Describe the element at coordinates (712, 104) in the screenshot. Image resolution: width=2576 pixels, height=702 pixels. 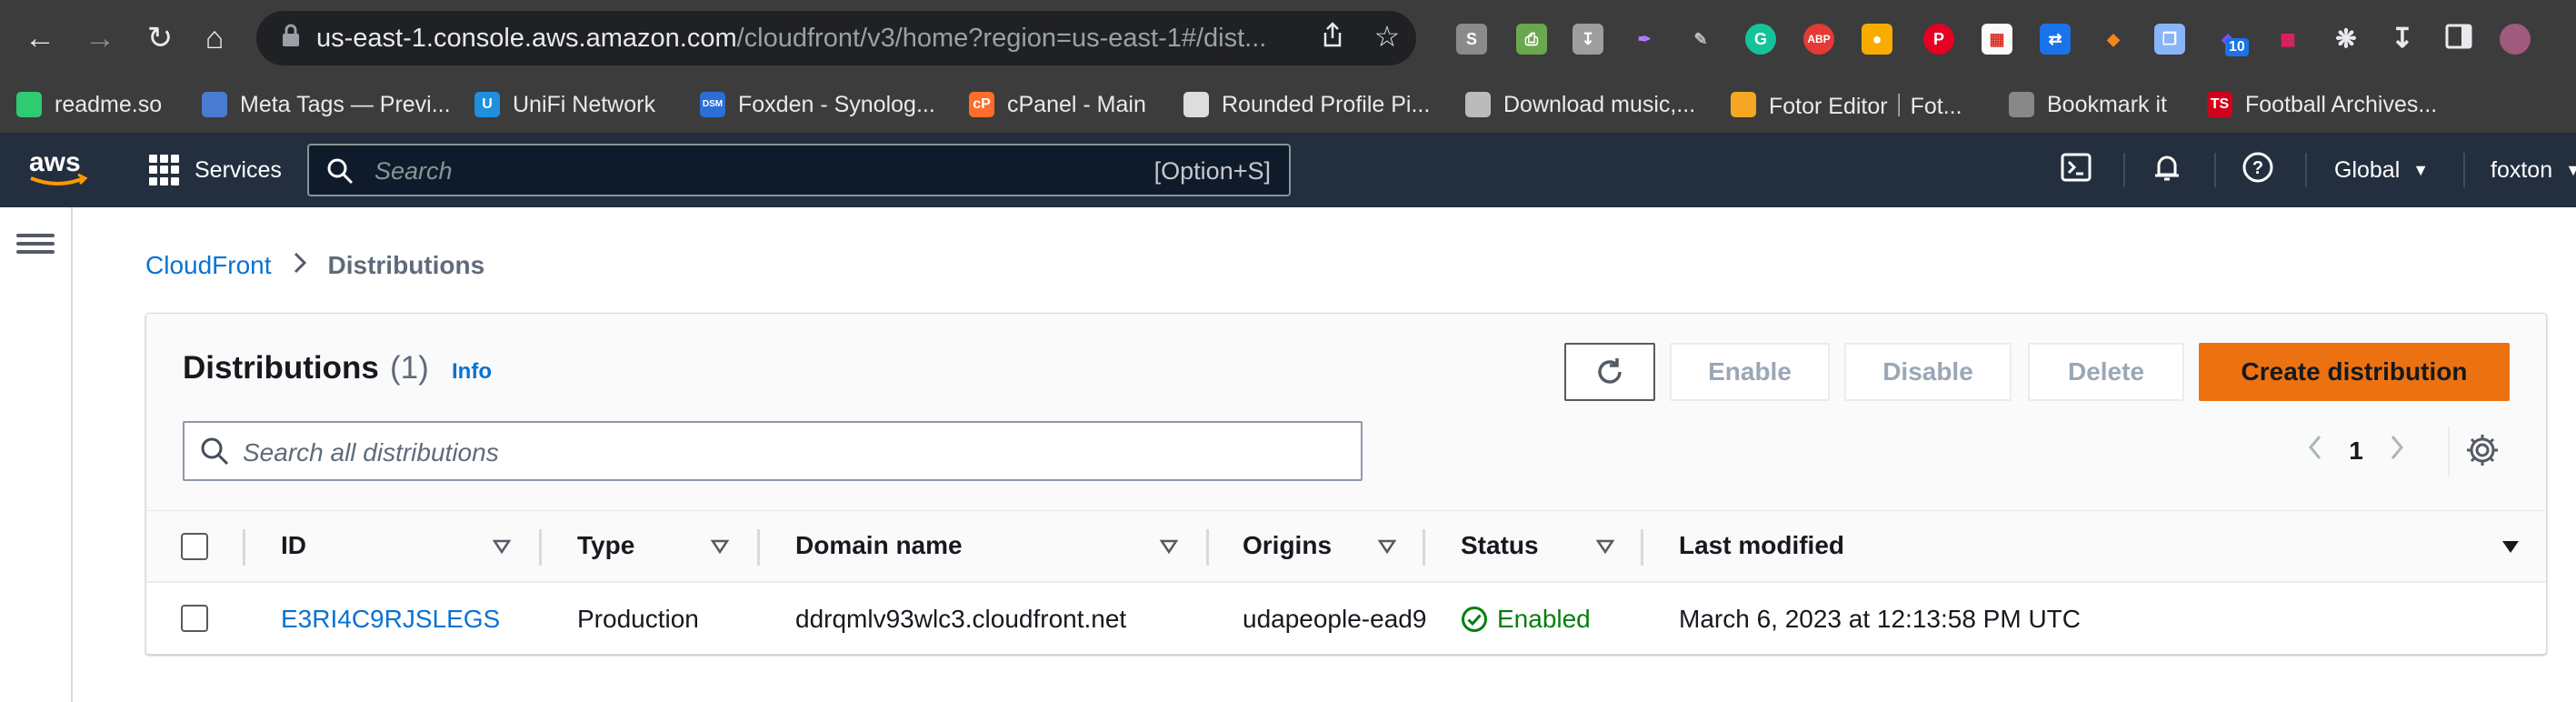
I see `synology-dsm-icon: DSM` at that location.